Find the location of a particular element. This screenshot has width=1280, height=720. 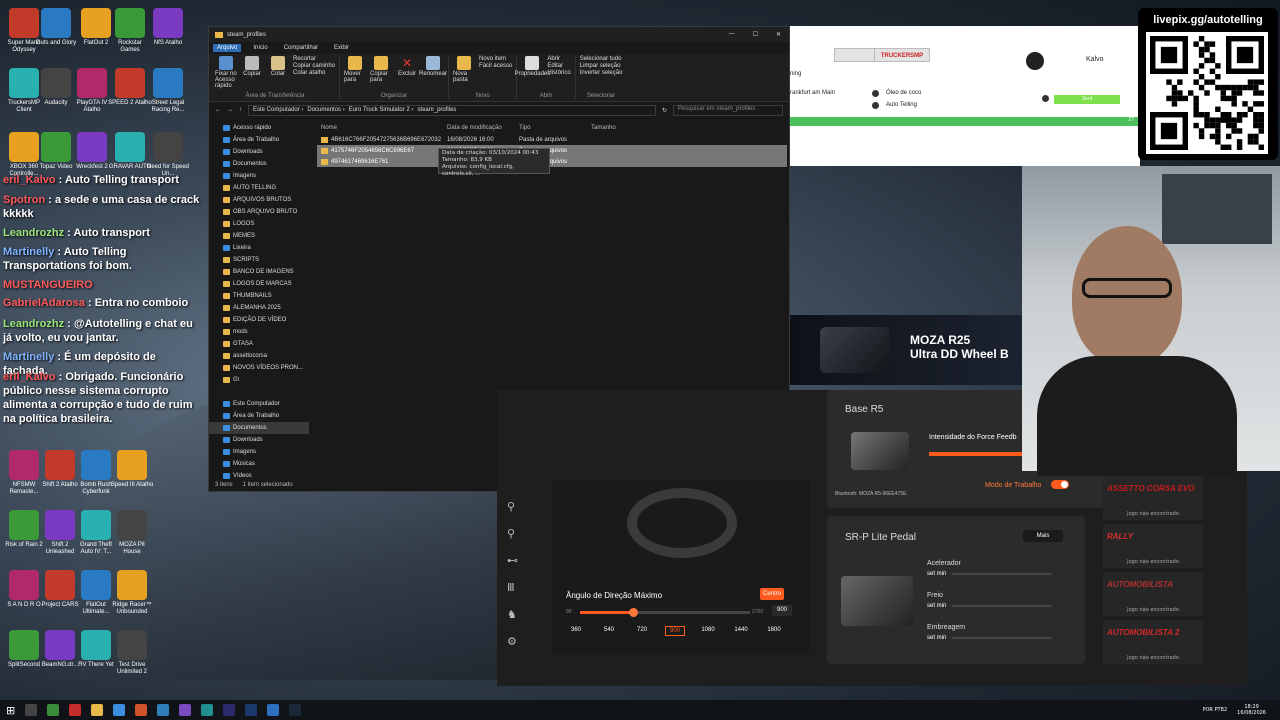

file-row: 4974617469616E761Pasta de arquivos is located at coordinates (552, 161).